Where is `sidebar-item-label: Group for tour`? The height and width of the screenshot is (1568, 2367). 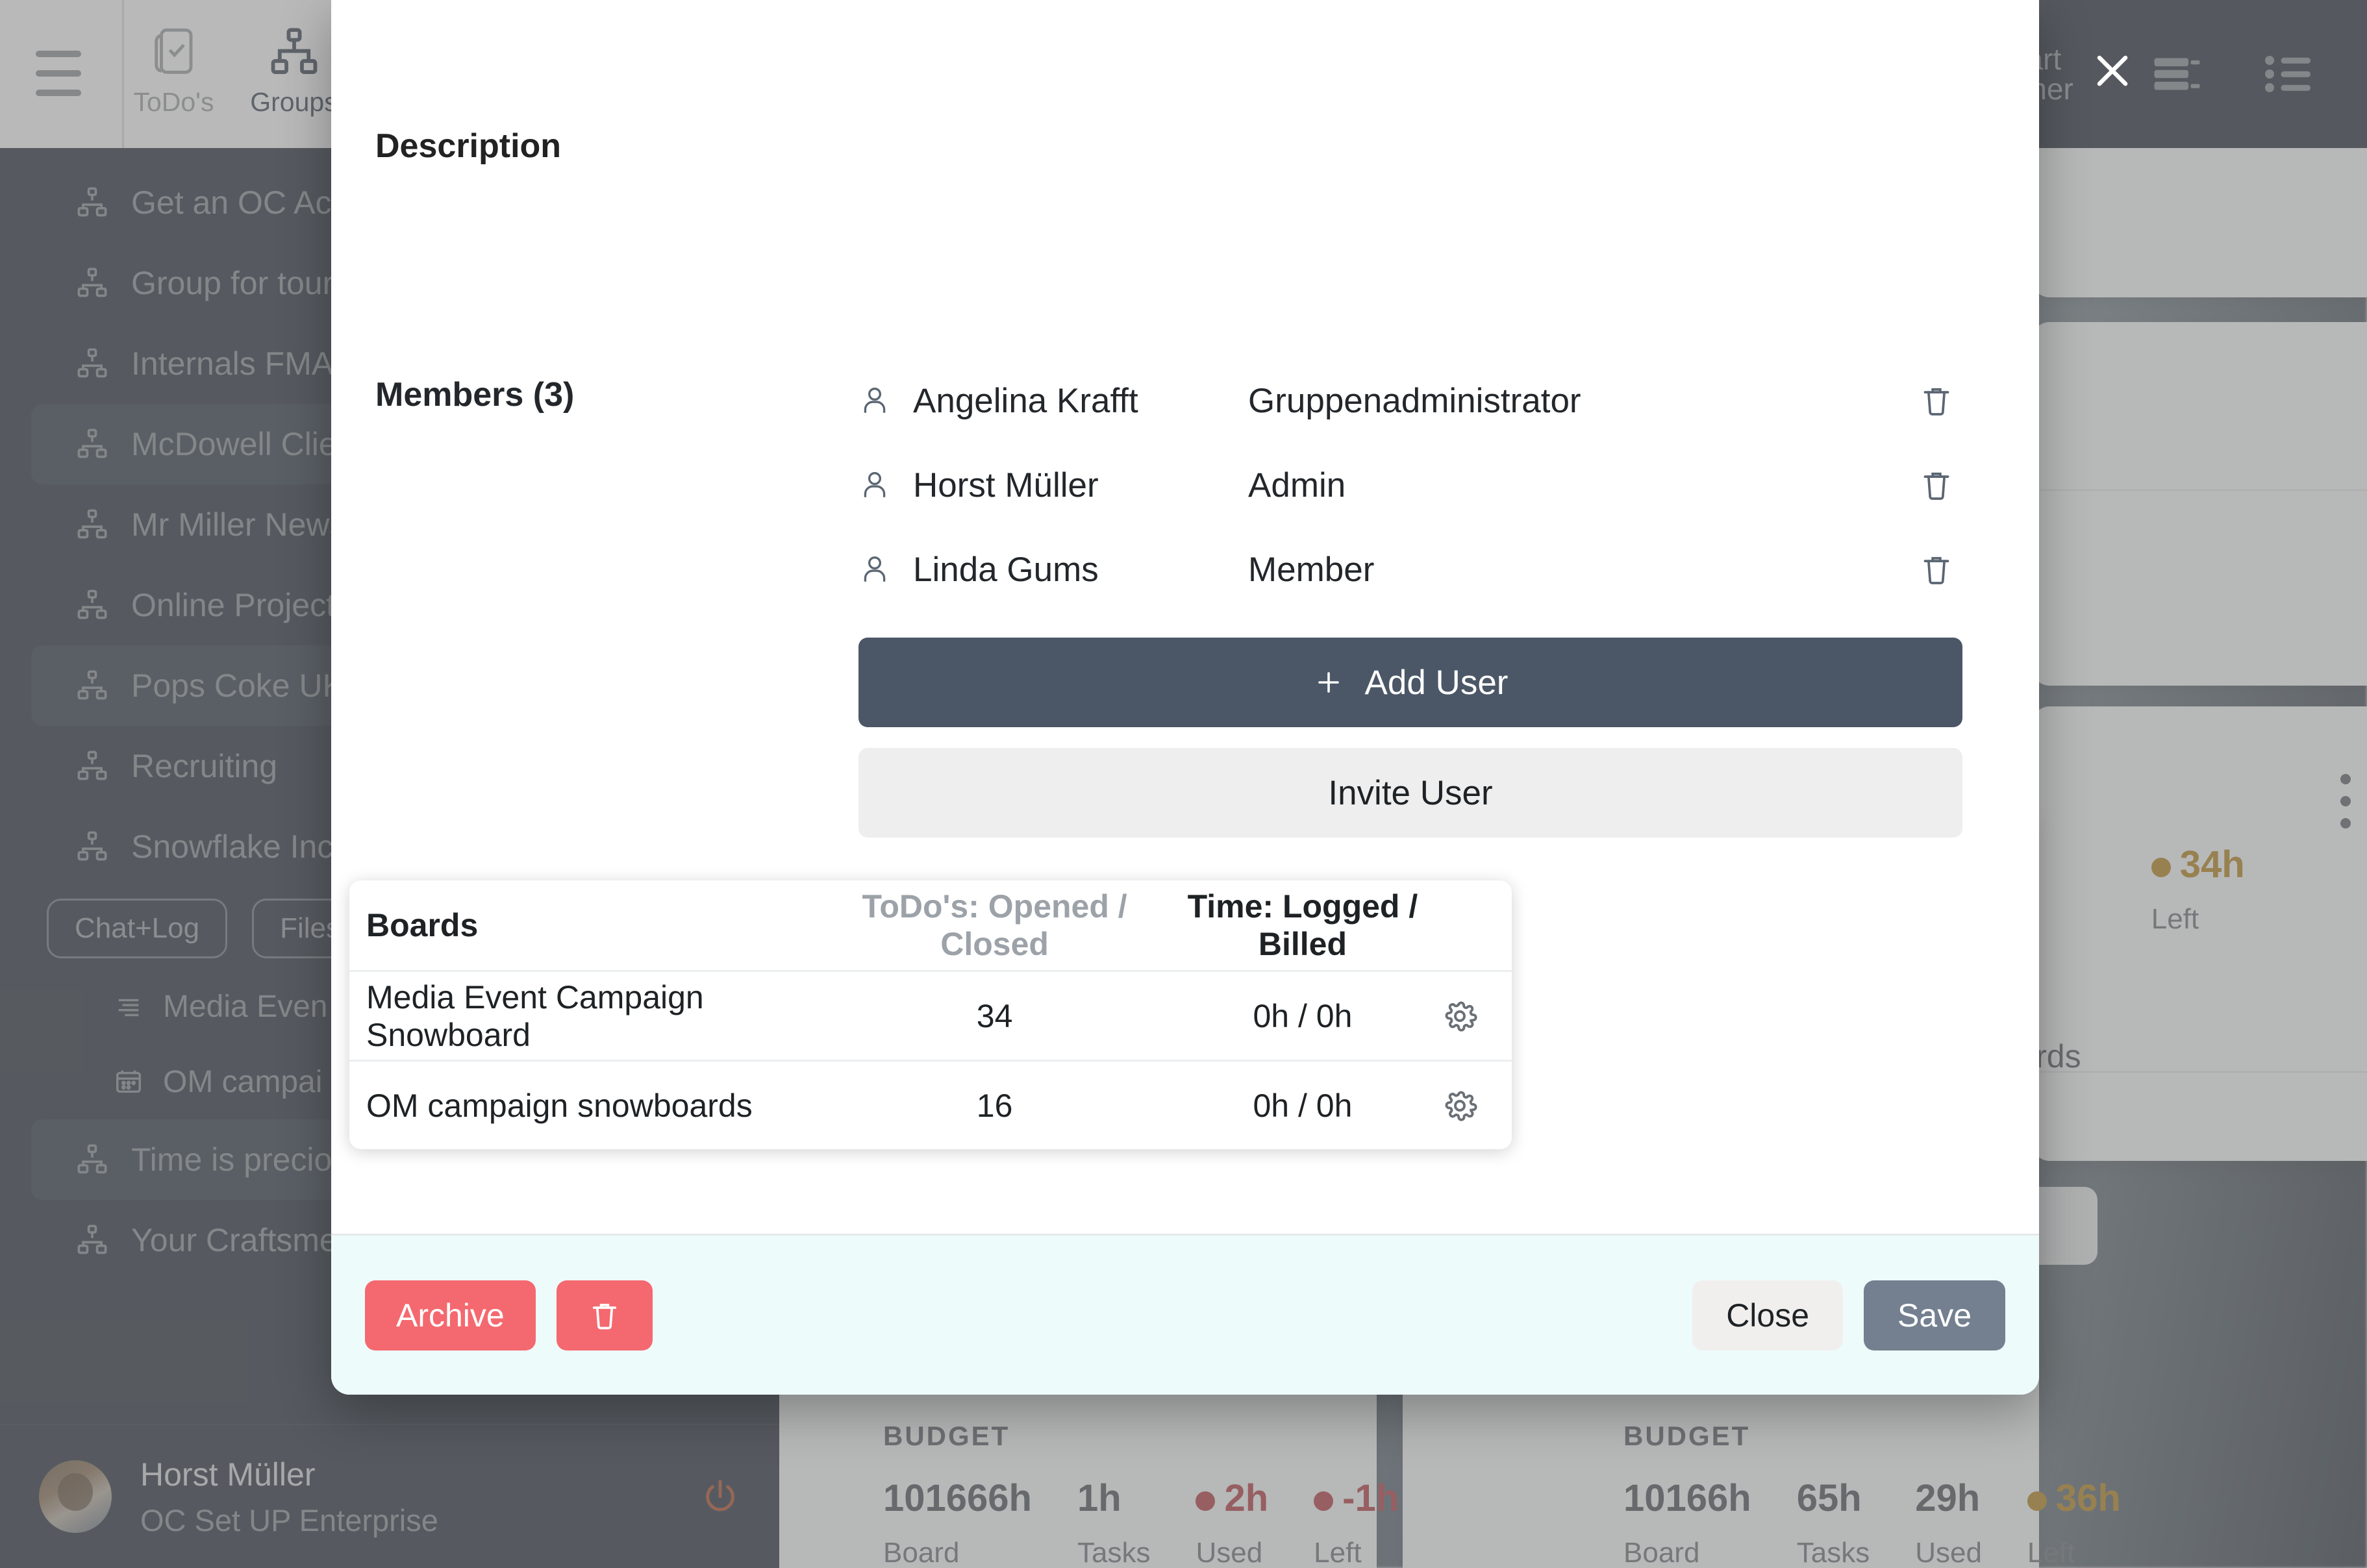
sidebar-item-label: Group for tour is located at coordinates (232, 283).